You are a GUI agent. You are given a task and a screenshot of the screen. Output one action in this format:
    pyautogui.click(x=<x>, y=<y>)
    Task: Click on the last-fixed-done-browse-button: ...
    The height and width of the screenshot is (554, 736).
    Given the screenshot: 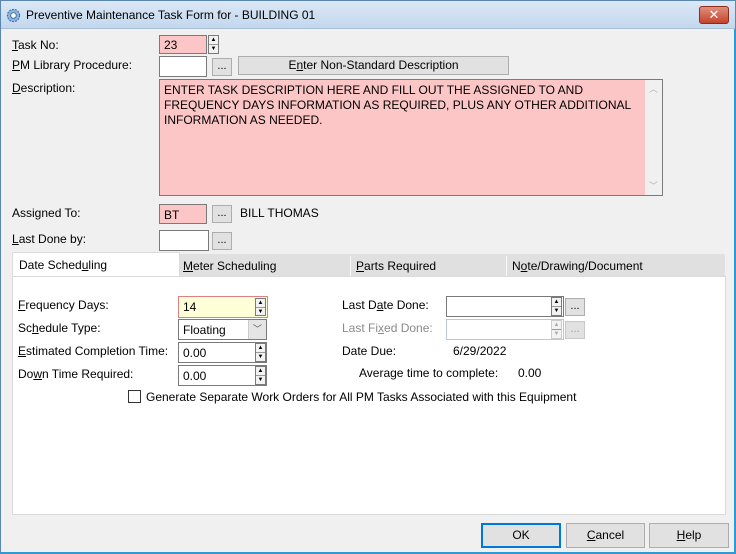 What is the action you would take?
    pyautogui.click(x=575, y=330)
    